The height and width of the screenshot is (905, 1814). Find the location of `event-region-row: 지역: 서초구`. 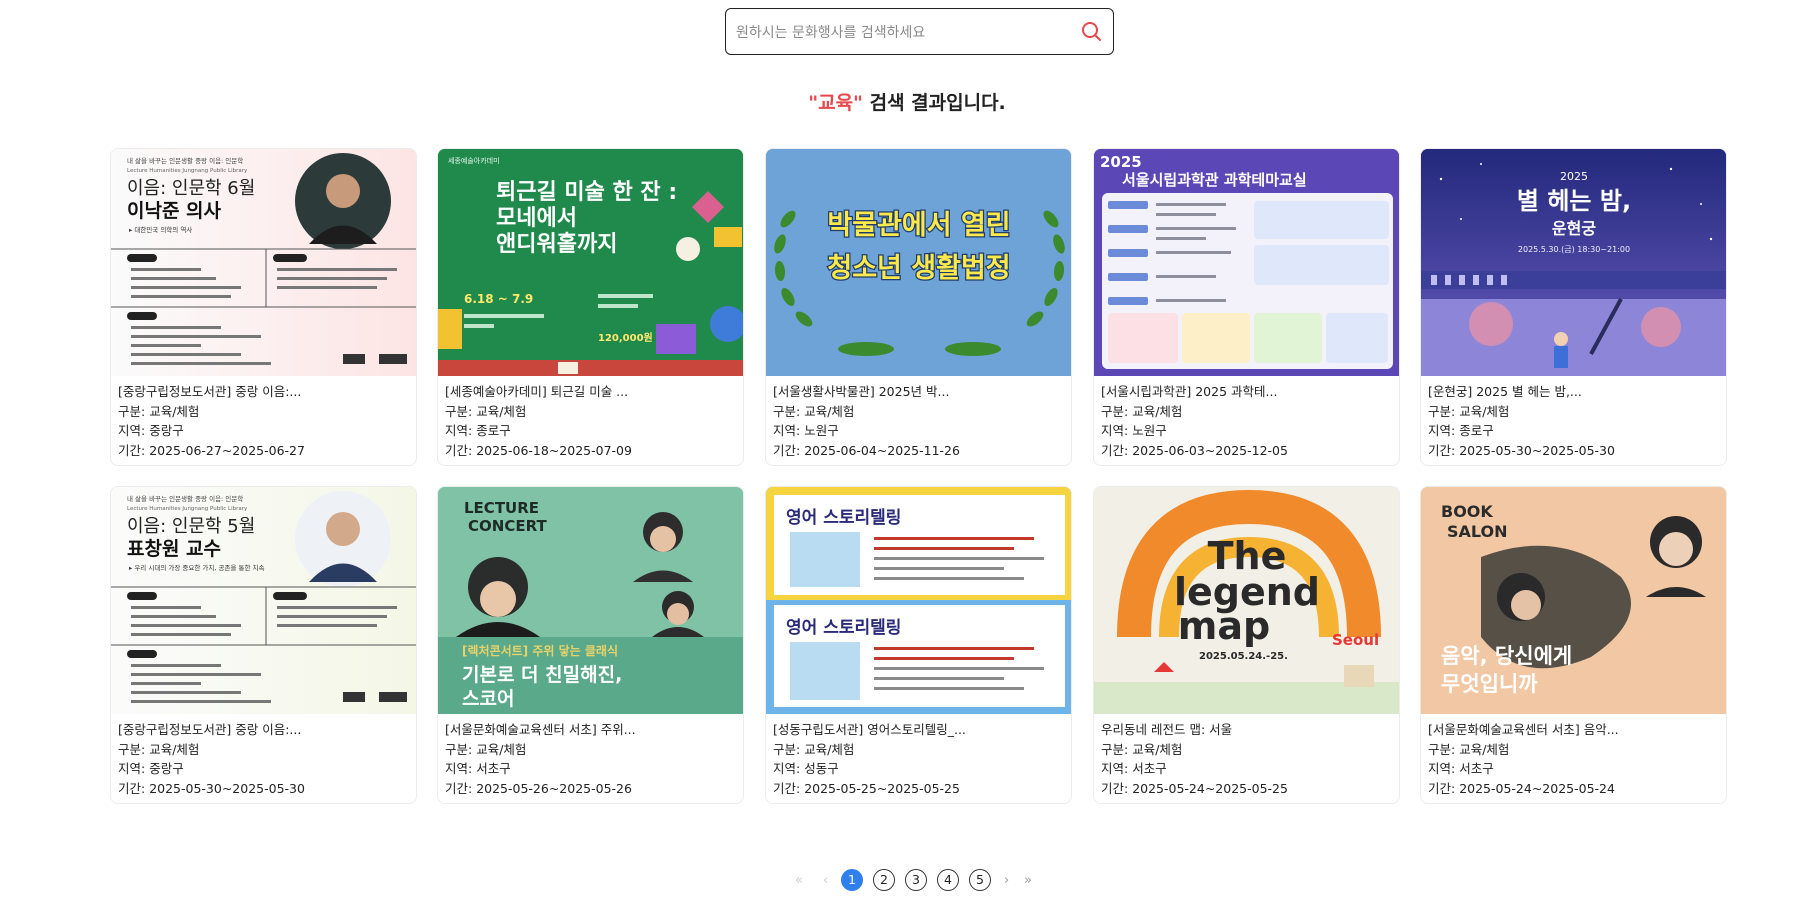

event-region-row: 지역: 서초구 is located at coordinates (590, 769).